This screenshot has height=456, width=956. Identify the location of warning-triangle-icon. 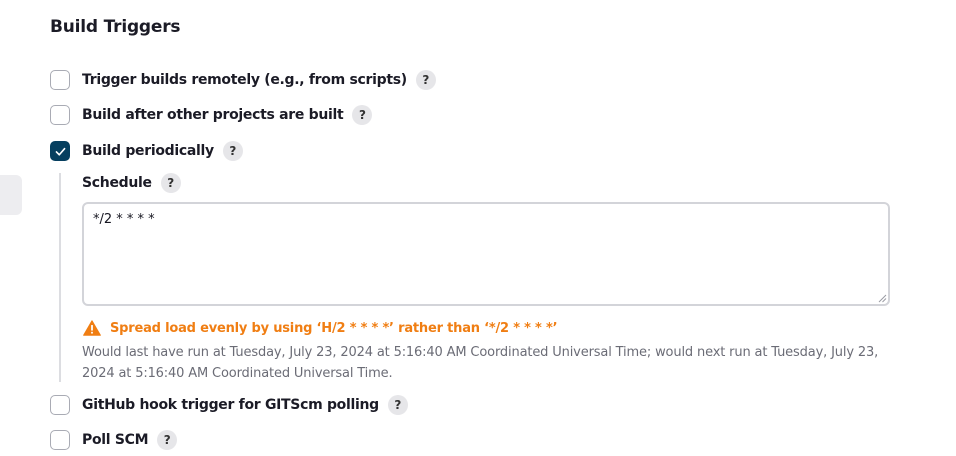
(92, 328).